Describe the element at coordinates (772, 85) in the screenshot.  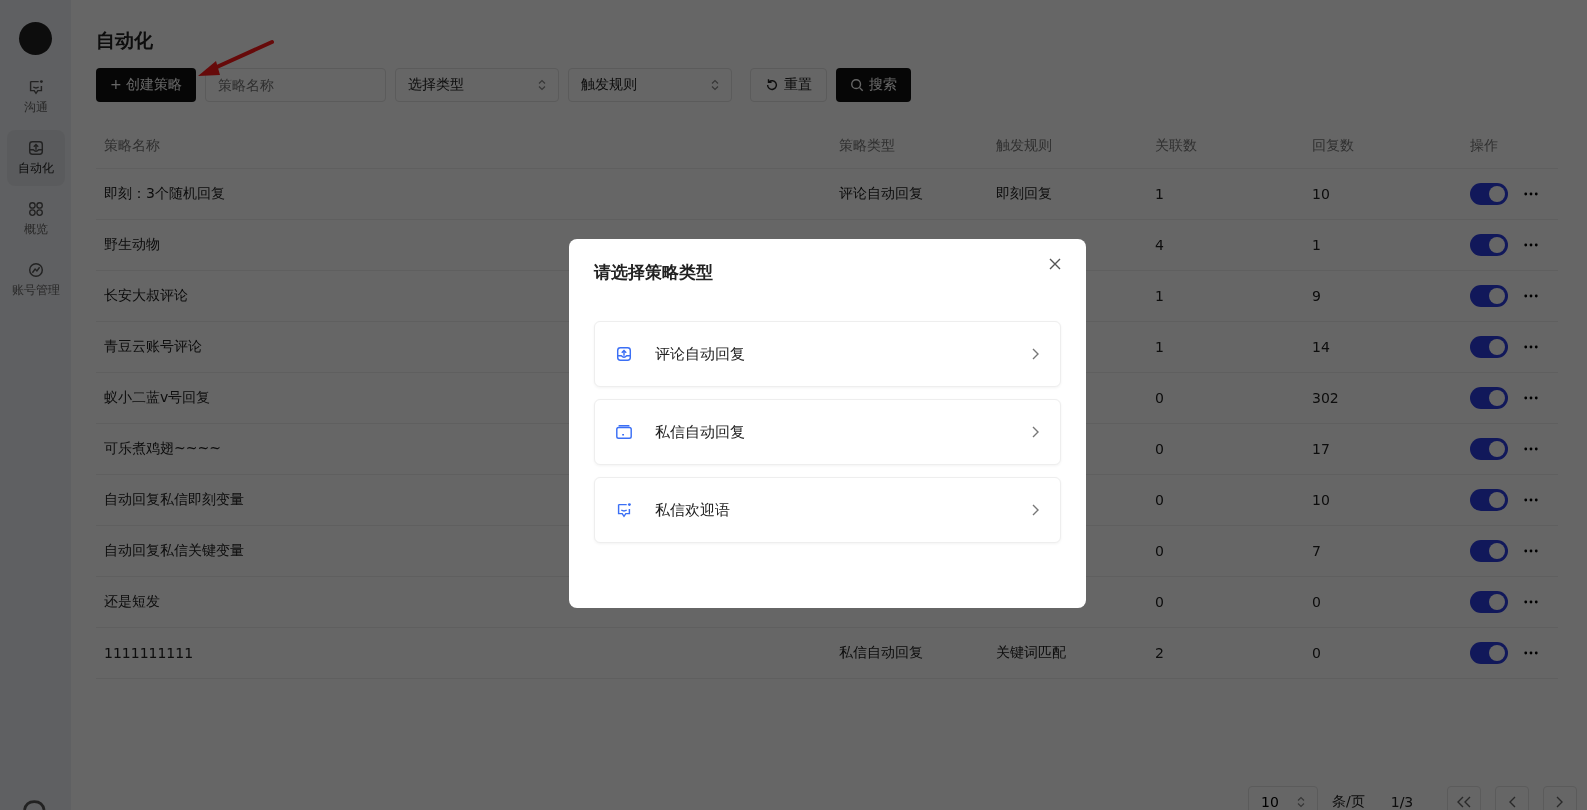
I see `reset-icon` at that location.